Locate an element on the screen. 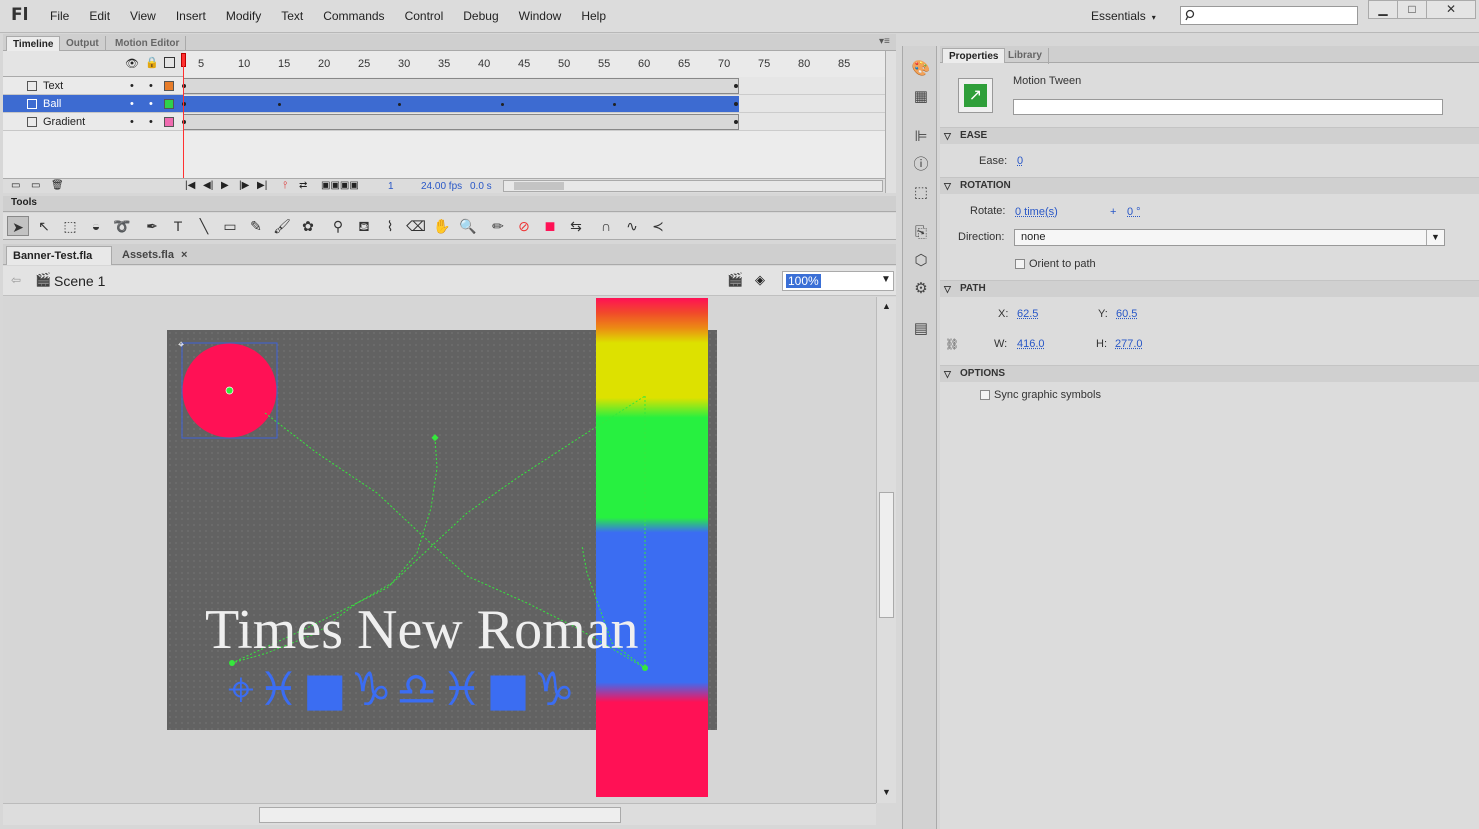  close-tab-icon: × is located at coordinates (184, 255).